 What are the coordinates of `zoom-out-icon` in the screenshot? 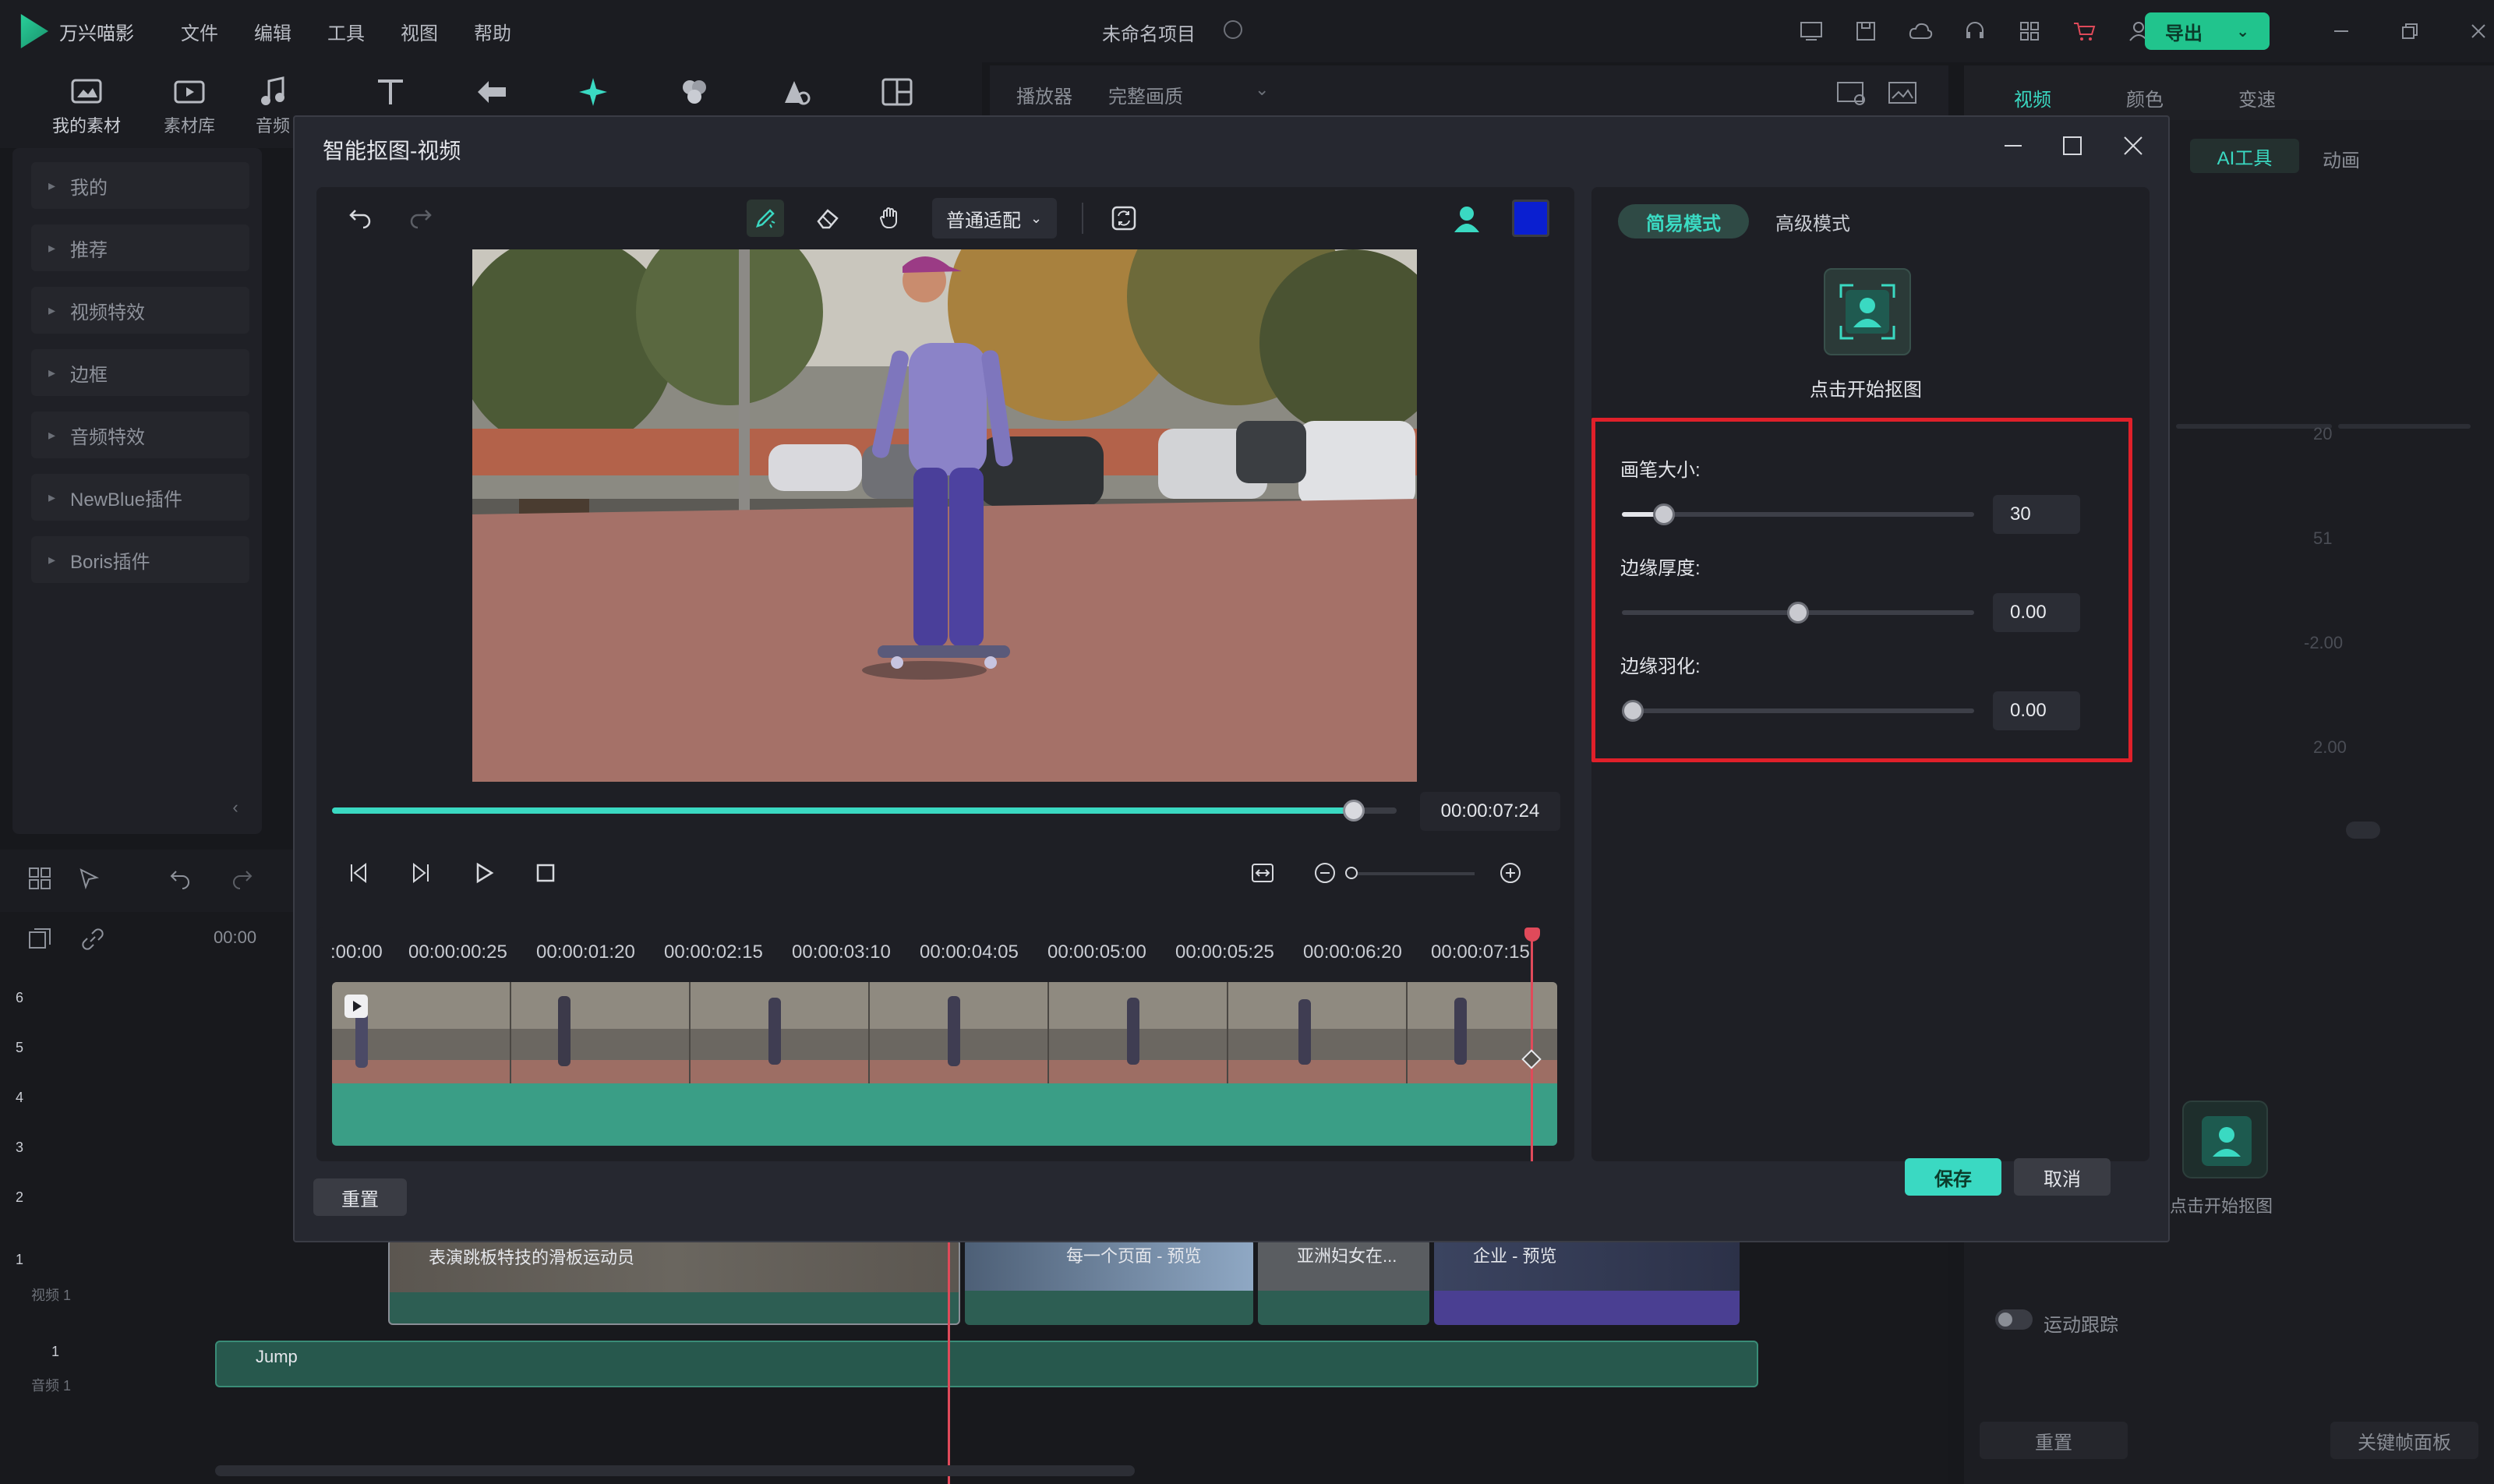 It's located at (1325, 873).